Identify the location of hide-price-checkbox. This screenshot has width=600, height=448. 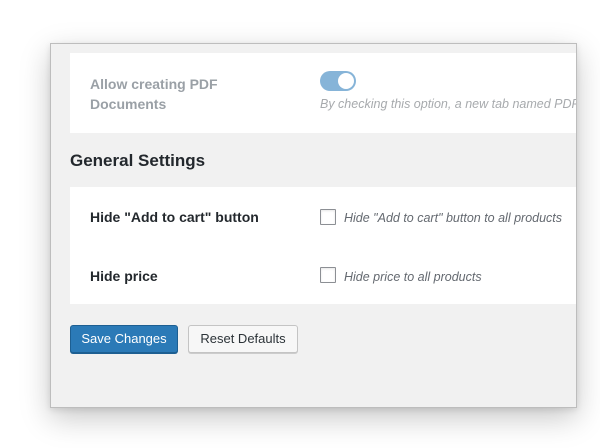
(328, 275).